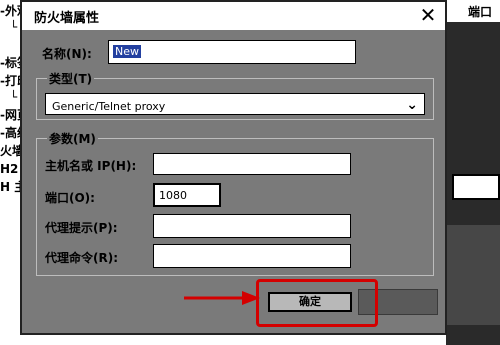  I want to click on annotation-highlight, so click(317, 303).